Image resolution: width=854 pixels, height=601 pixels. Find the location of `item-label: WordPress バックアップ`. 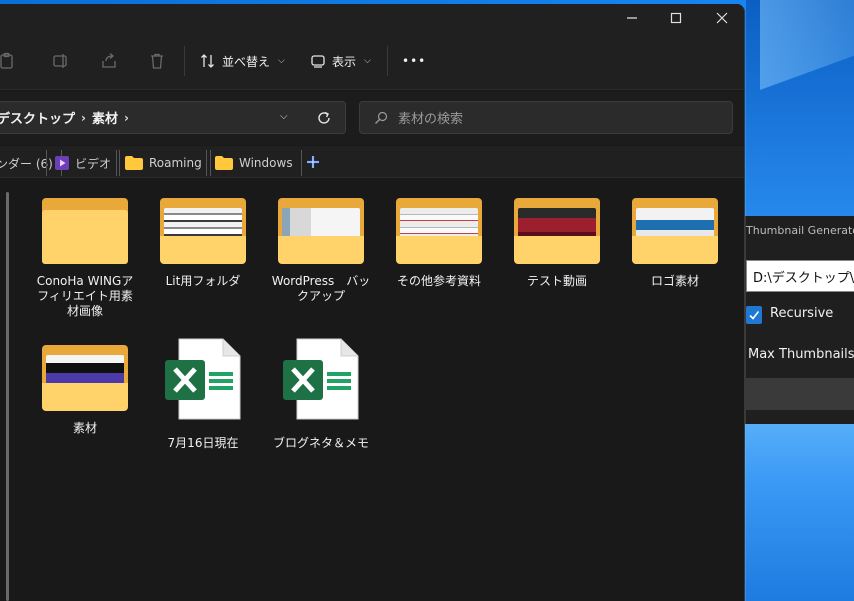

item-label: WordPress バックアップ is located at coordinates (321, 288).